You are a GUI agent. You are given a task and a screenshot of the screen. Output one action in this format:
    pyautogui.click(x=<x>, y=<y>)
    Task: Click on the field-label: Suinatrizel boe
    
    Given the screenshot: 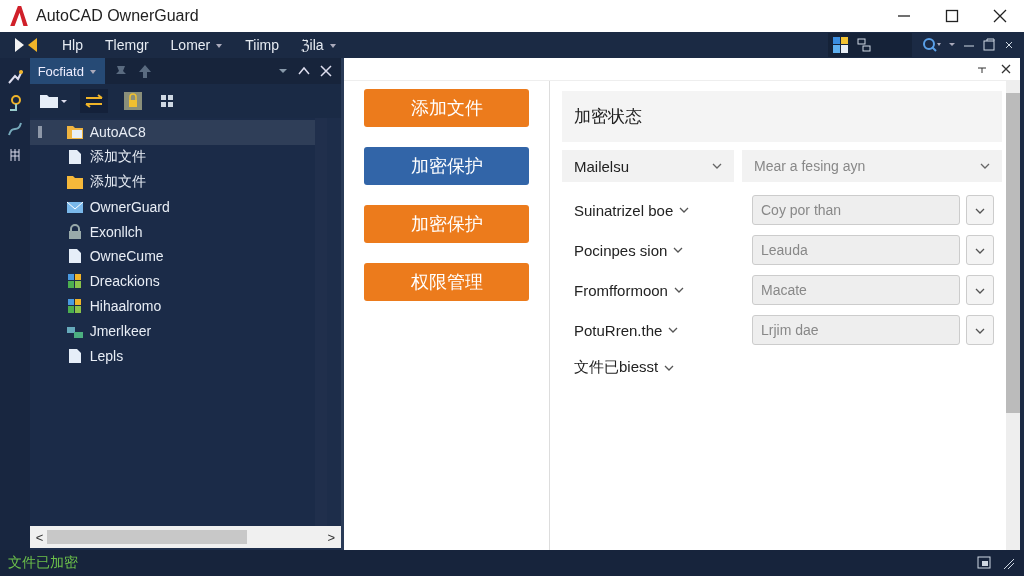 What is the action you would take?
    pyautogui.click(x=624, y=210)
    